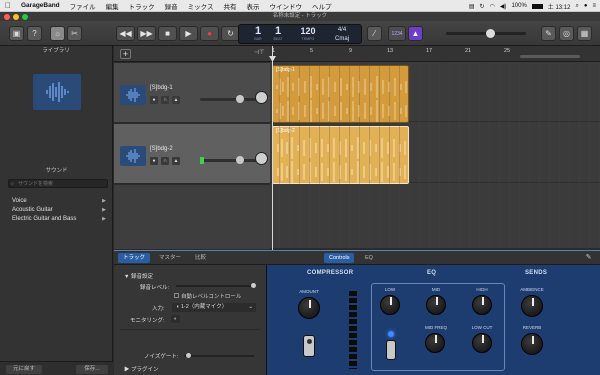 The width and height of the screenshot is (600, 375). What do you see at coordinates (435, 343) in the screenshot?
I see `eq-mid-freq-knob` at bounding box center [435, 343].